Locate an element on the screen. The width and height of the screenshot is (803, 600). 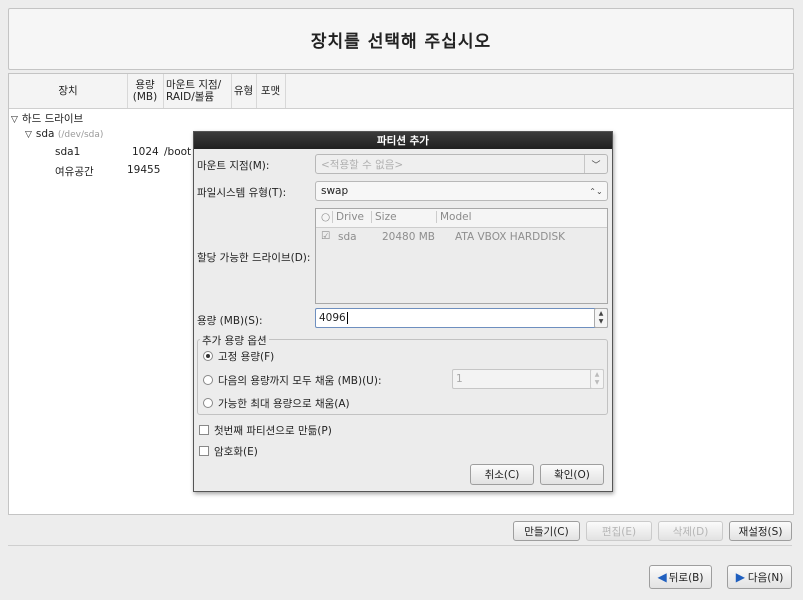
delete-button: 삭제(D) is located at coordinates (690, 531).